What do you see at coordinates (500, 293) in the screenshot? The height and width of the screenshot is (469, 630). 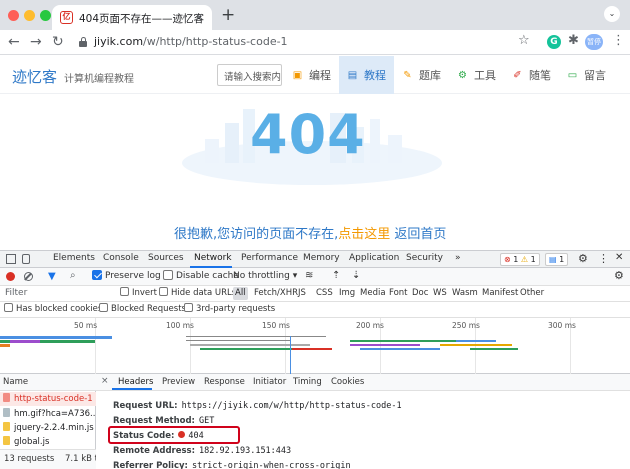 I see `type-filter-manifest: Manifest` at bounding box center [500, 293].